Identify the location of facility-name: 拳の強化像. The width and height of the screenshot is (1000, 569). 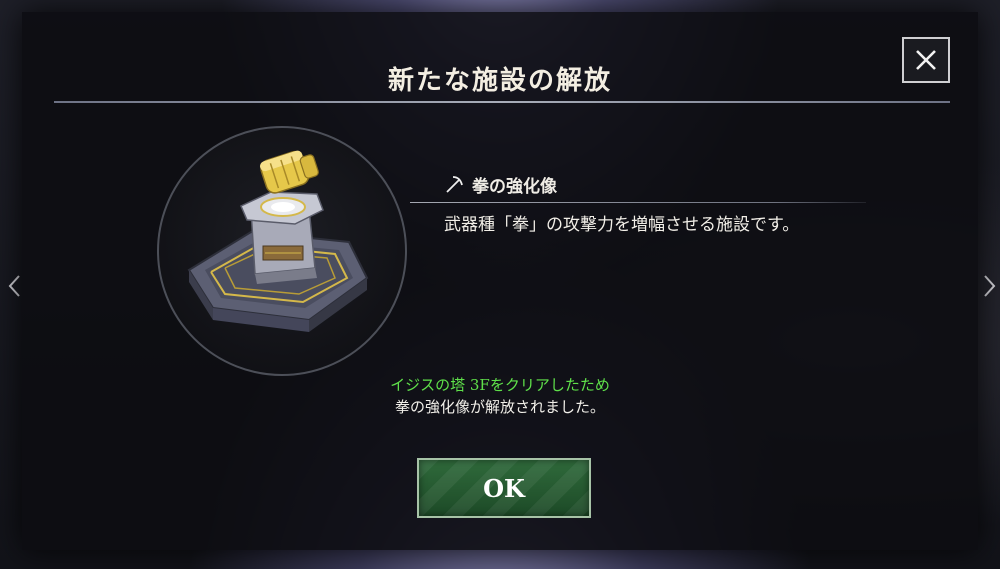
(514, 187).